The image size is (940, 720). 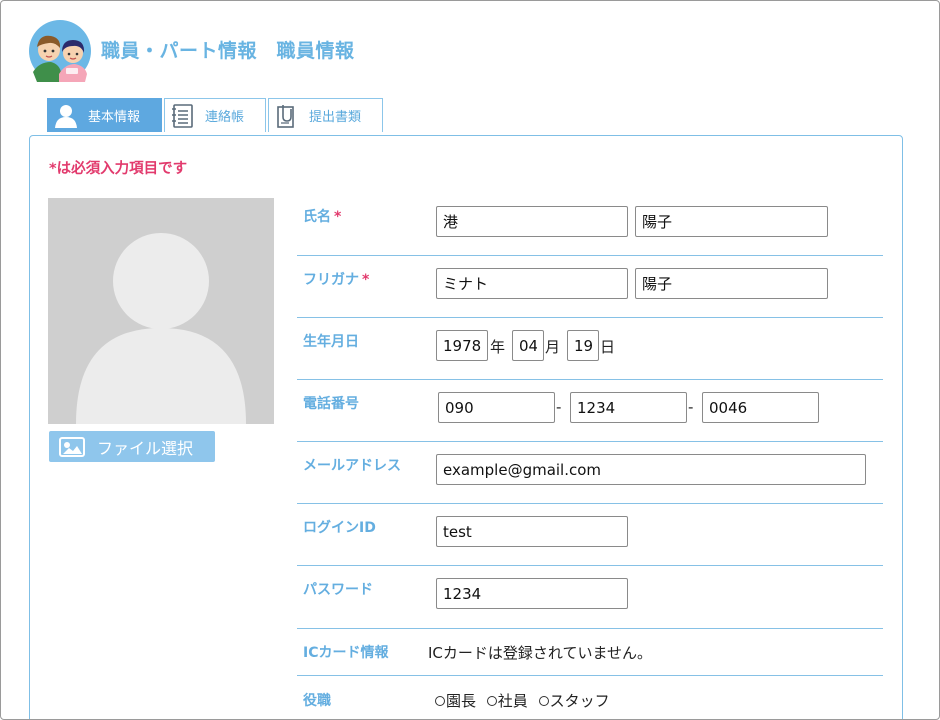 I want to click on birthdate-label: 生年月日, so click(x=331, y=342).